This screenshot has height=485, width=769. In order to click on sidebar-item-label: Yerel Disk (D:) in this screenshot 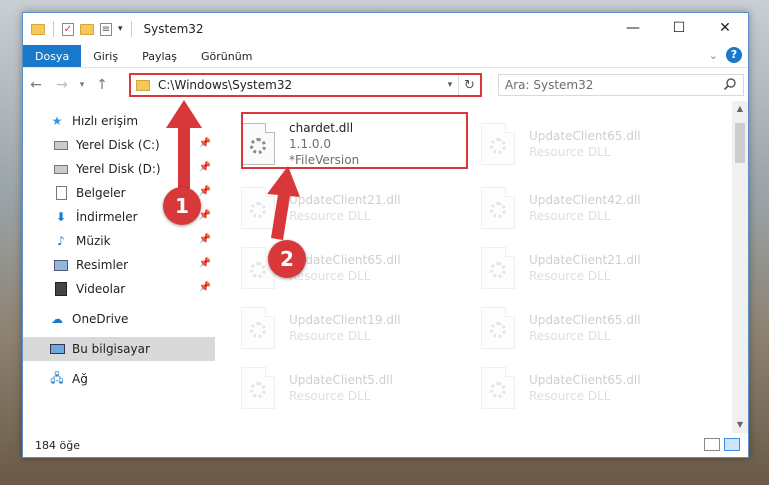, I will do `click(118, 169)`.